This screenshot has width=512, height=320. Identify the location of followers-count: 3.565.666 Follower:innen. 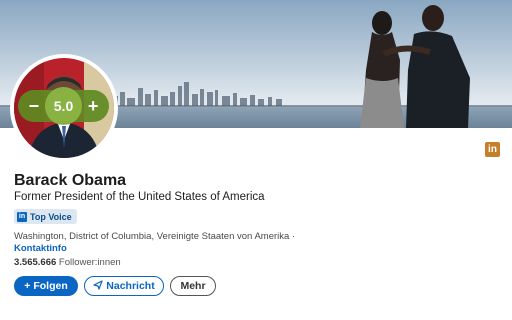
(67, 262).